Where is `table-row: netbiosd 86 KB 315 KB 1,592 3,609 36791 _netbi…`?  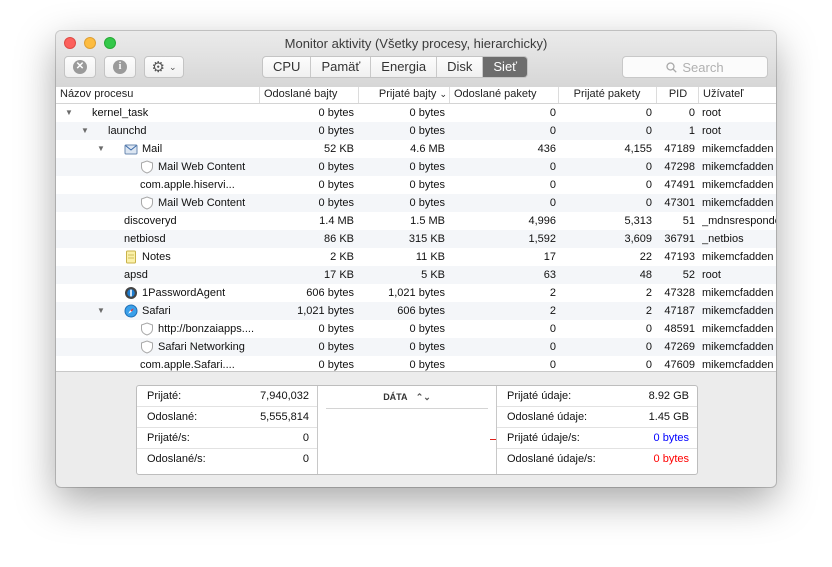 table-row: netbiosd 86 KB 315 KB 1,592 3,609 36791 _netbi… is located at coordinates (416, 239).